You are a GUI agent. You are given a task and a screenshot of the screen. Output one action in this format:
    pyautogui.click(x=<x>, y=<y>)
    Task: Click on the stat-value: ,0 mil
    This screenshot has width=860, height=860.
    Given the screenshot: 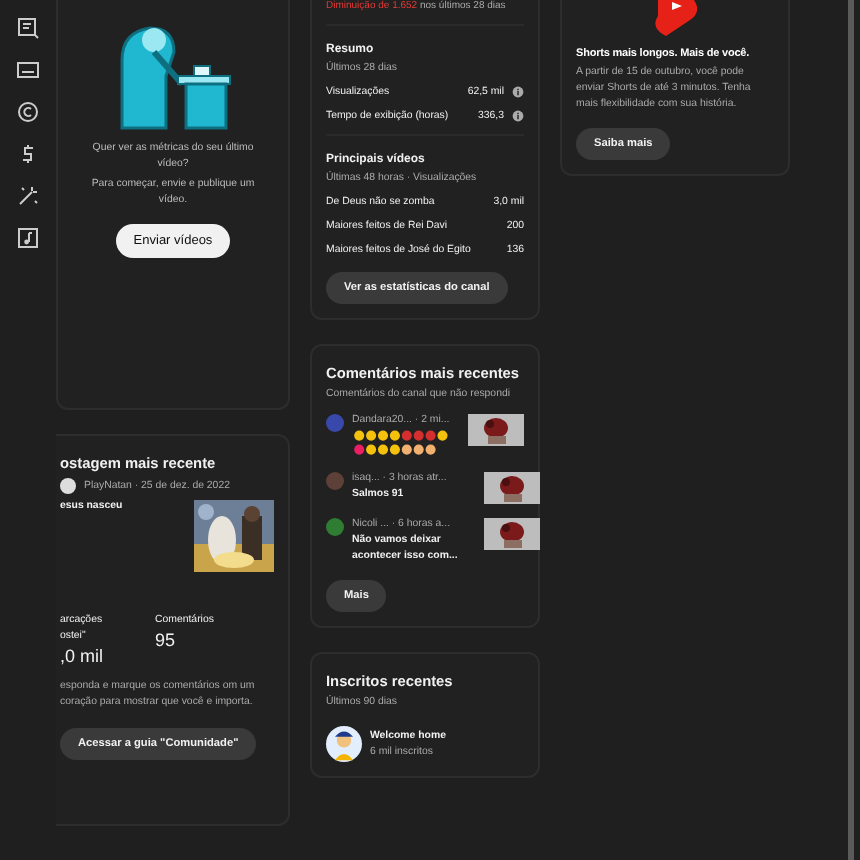 What is the action you would take?
    pyautogui.click(x=82, y=656)
    